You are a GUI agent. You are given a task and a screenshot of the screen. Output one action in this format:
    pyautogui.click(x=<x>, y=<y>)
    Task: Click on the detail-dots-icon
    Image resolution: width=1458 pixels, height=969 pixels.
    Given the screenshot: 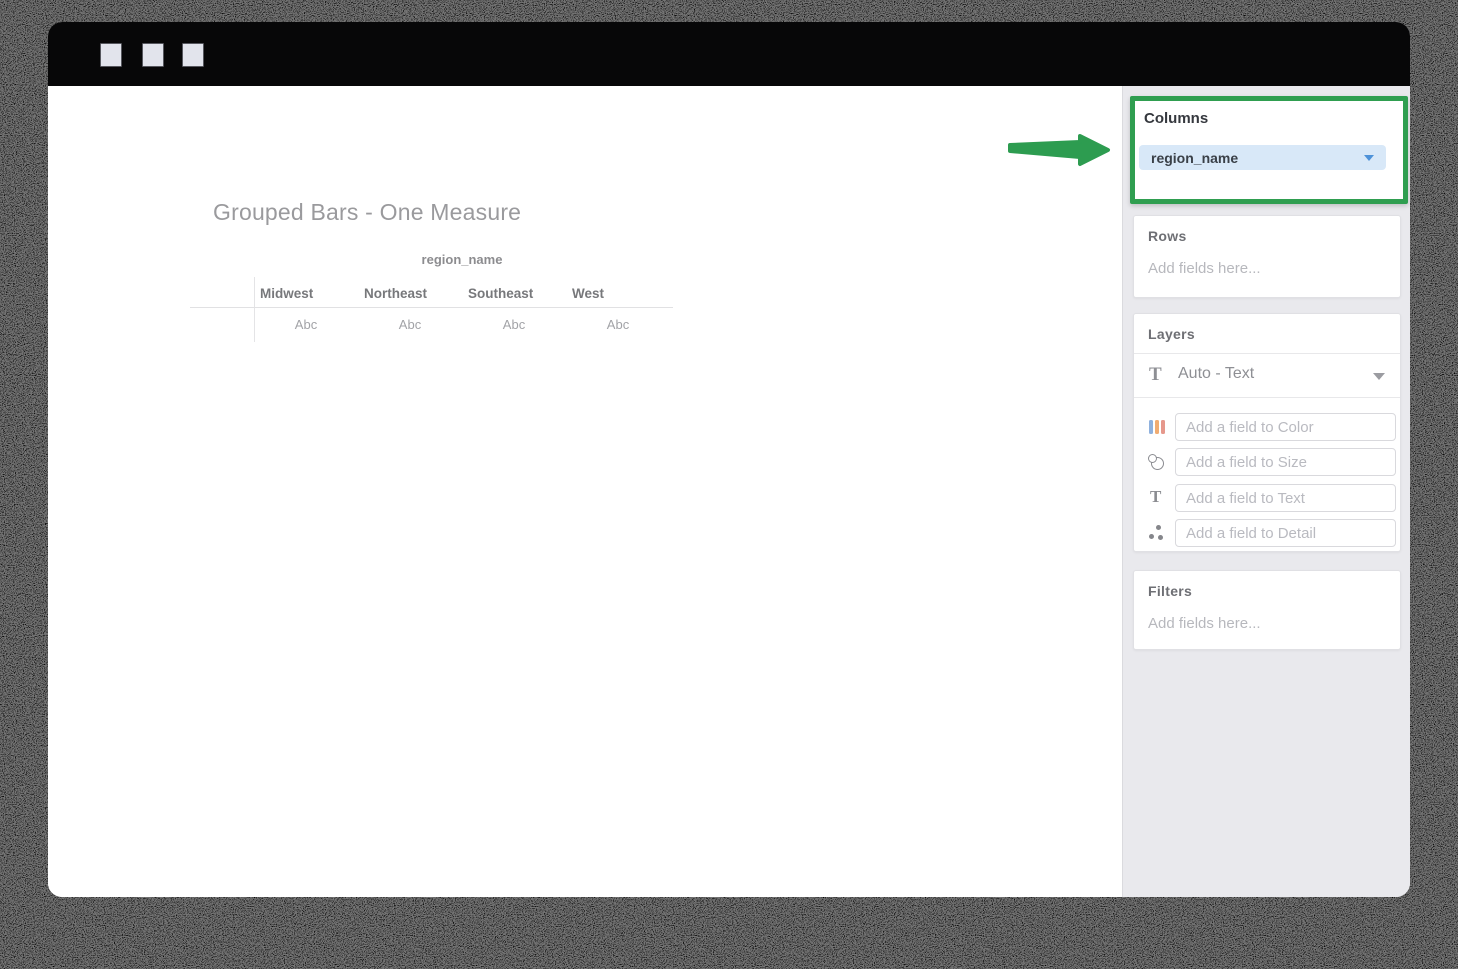 What is the action you would take?
    pyautogui.click(x=1157, y=533)
    